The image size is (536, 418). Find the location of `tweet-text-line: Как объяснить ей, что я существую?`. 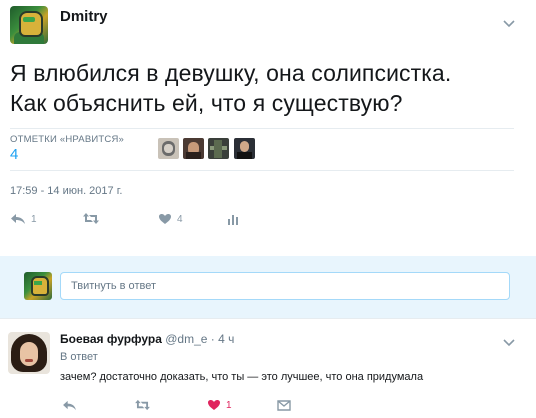

tweet-text-line: Как объяснить ей, что я существую? is located at coordinates (206, 103).